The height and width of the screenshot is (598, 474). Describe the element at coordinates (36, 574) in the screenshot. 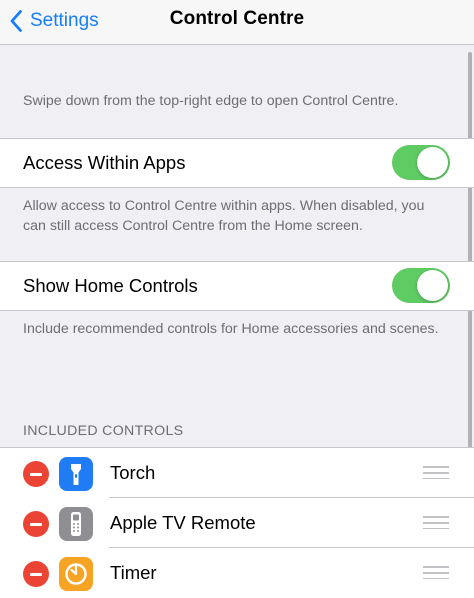

I see `remove-timer-button` at that location.